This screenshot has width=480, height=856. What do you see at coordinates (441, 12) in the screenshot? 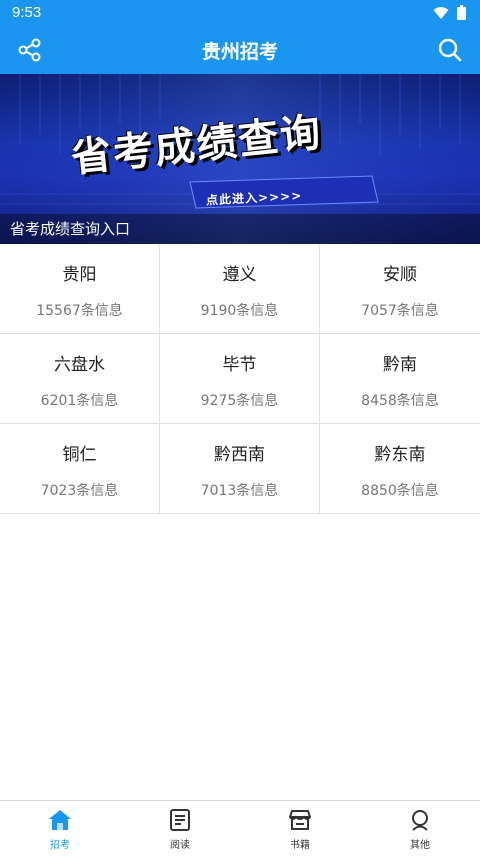
I see `wifi-icon` at bounding box center [441, 12].